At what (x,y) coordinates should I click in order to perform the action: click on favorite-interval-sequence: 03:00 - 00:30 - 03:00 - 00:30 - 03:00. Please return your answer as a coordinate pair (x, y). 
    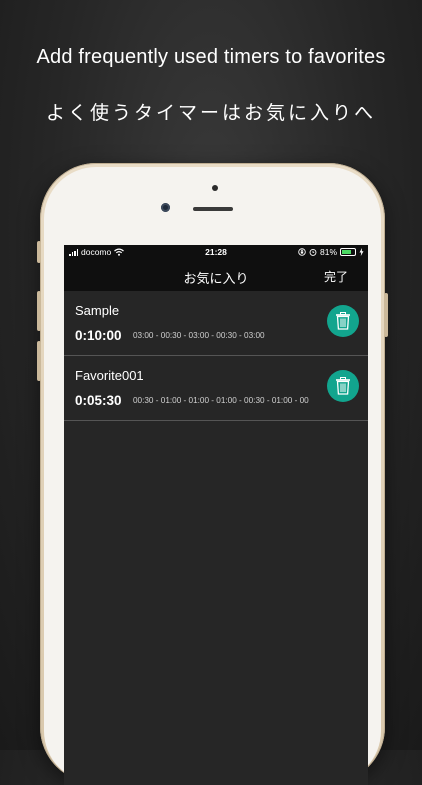
    Looking at the image, I should click on (199, 335).